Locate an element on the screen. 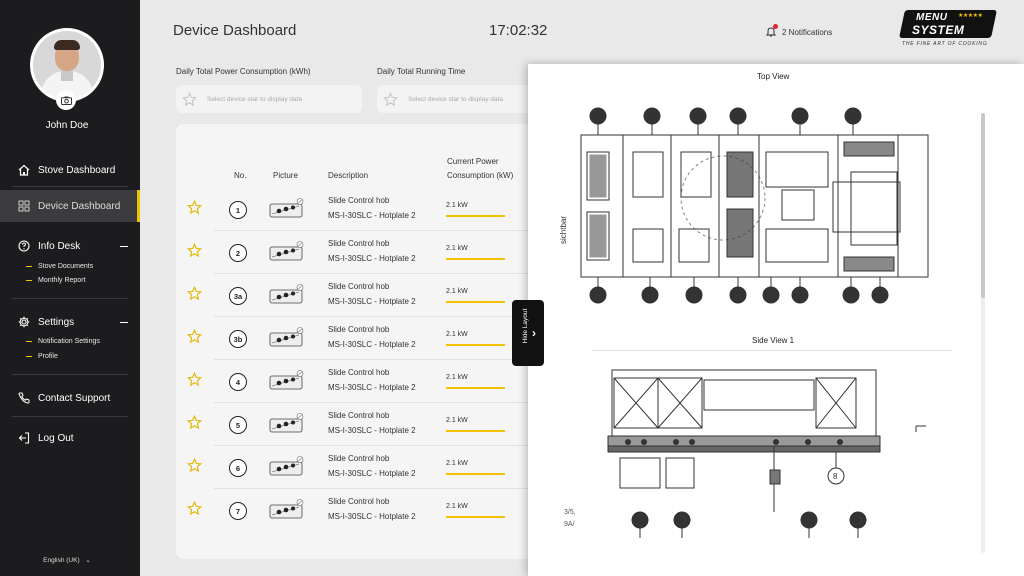 Image resolution: width=1024 pixels, height=576 pixels. callout-label: 2 is located at coordinates (681, 520).